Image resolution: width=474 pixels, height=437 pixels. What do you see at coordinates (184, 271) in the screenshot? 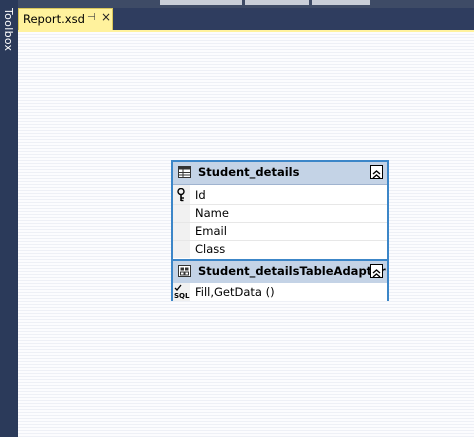
I see `tableadapter-icon` at bounding box center [184, 271].